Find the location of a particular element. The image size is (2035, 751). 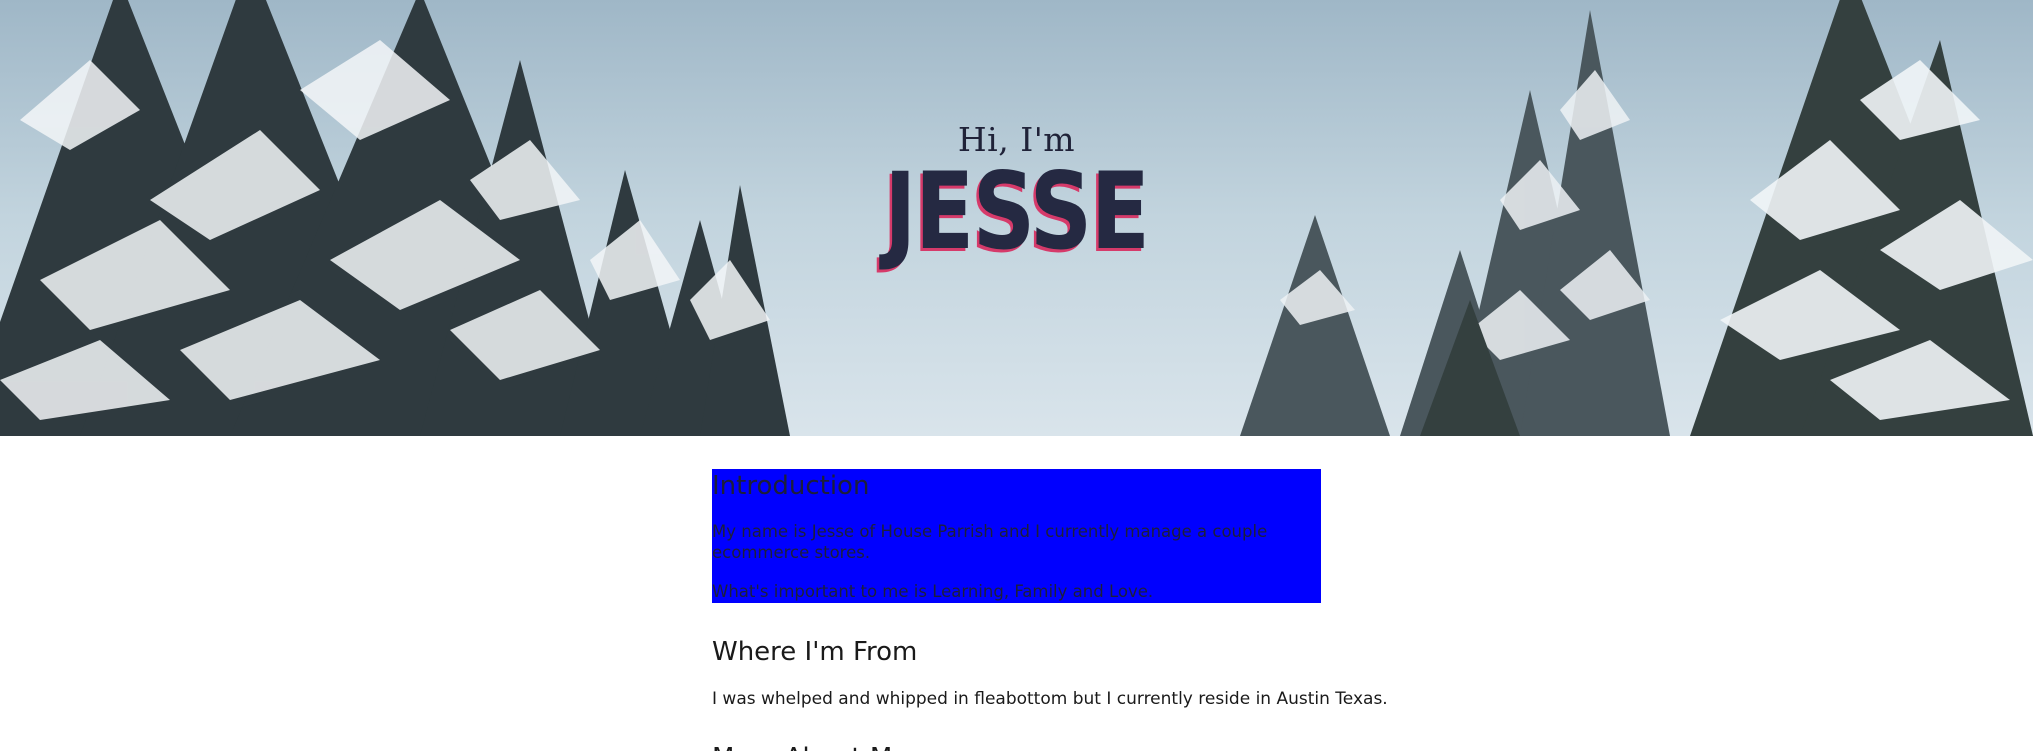

where-from-heading: Where I'm From is located at coordinates (815, 652).